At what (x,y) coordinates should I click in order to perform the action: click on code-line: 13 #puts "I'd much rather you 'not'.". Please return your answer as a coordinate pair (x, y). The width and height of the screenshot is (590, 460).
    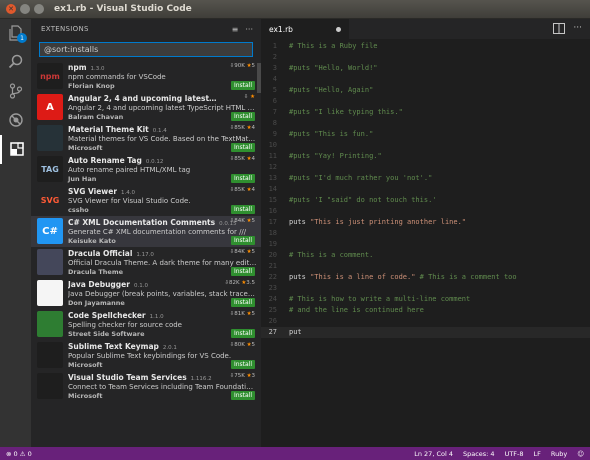
    Looking at the image, I should click on (425, 178).